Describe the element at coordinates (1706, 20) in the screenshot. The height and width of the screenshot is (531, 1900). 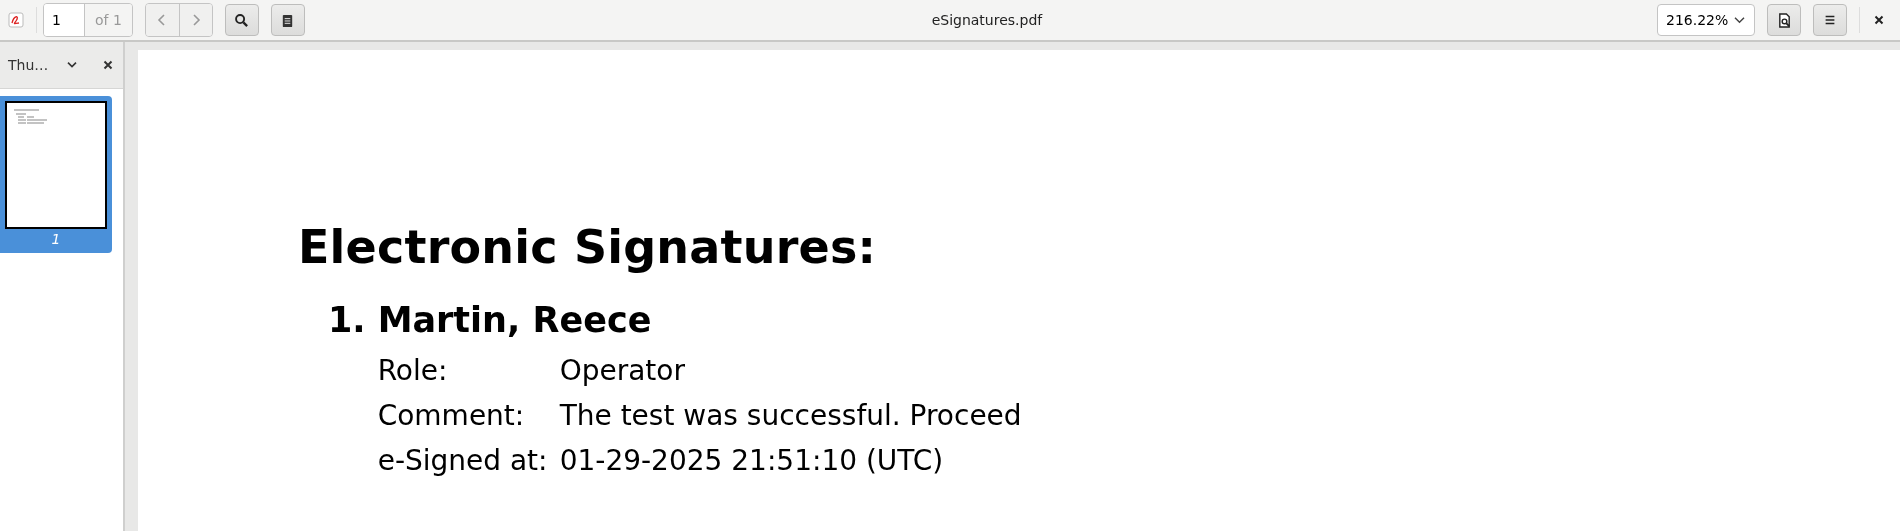
I see `zoom-dropdown: 216.22%` at that location.